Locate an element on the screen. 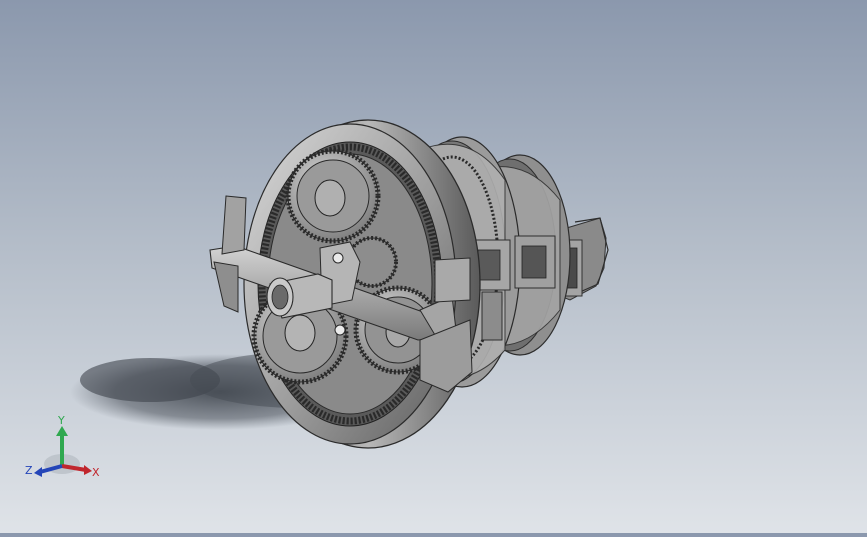 Image resolution: width=867 pixels, height=537 pixels. y-axis-label: Y is located at coordinates (61, 420).